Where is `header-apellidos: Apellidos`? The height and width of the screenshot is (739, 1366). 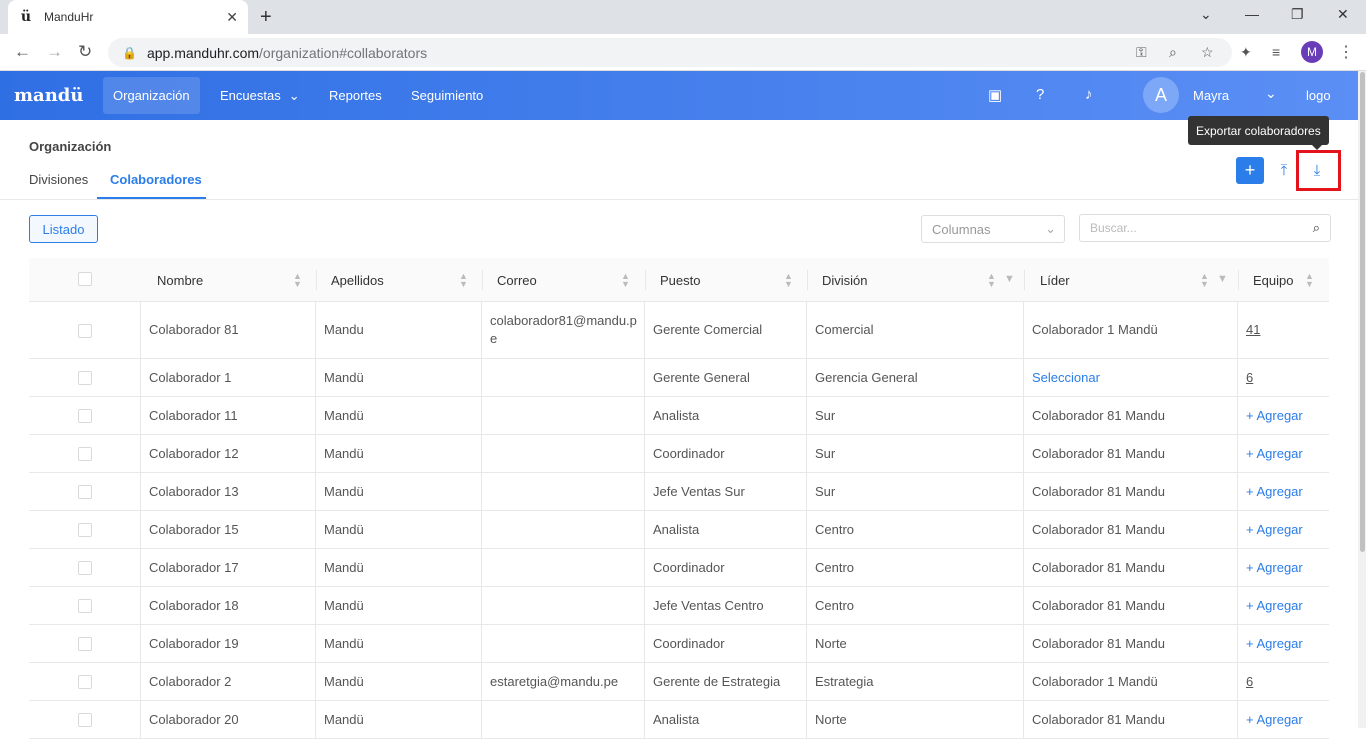
header-apellidos: Apellidos is located at coordinates (357, 280).